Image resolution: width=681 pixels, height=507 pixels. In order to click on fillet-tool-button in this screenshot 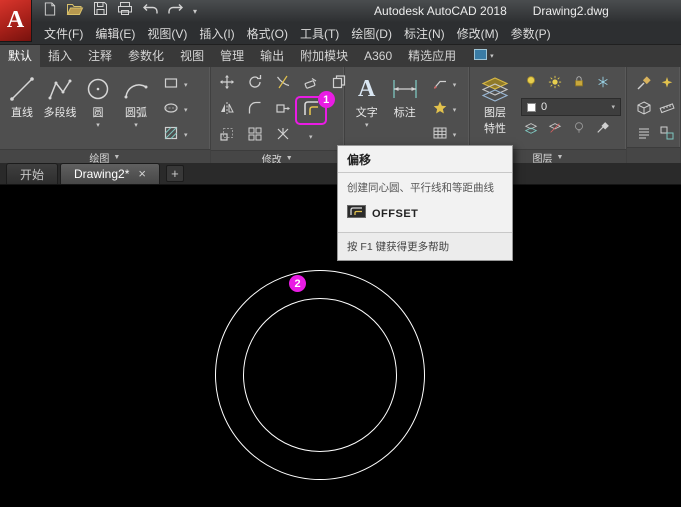, I will do `click(255, 110)`.